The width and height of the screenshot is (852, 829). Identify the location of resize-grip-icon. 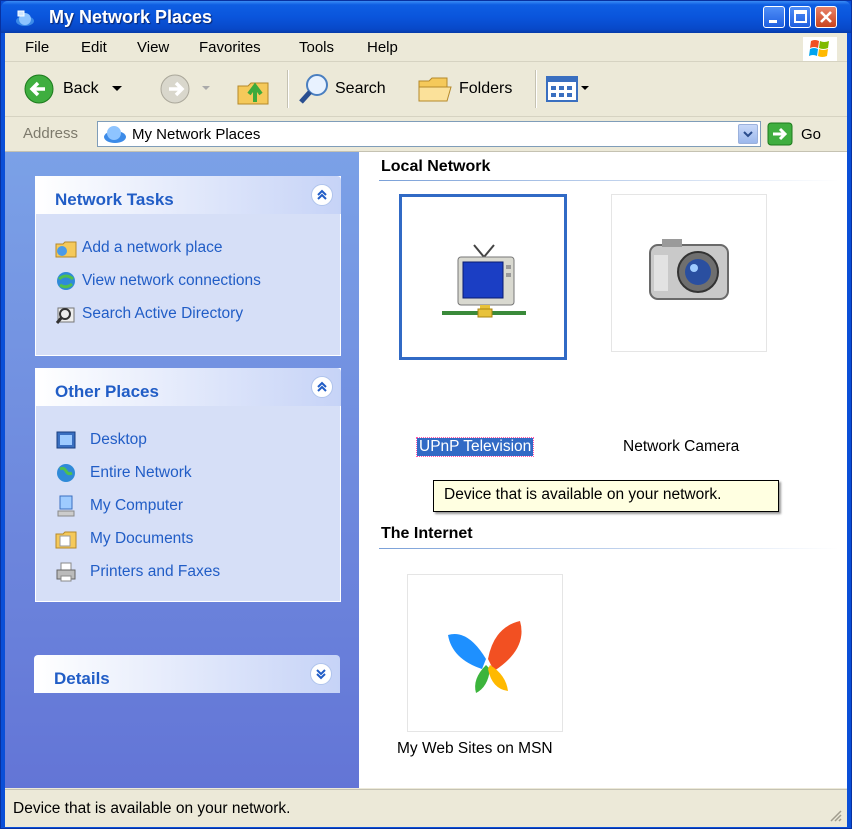
(836, 816).